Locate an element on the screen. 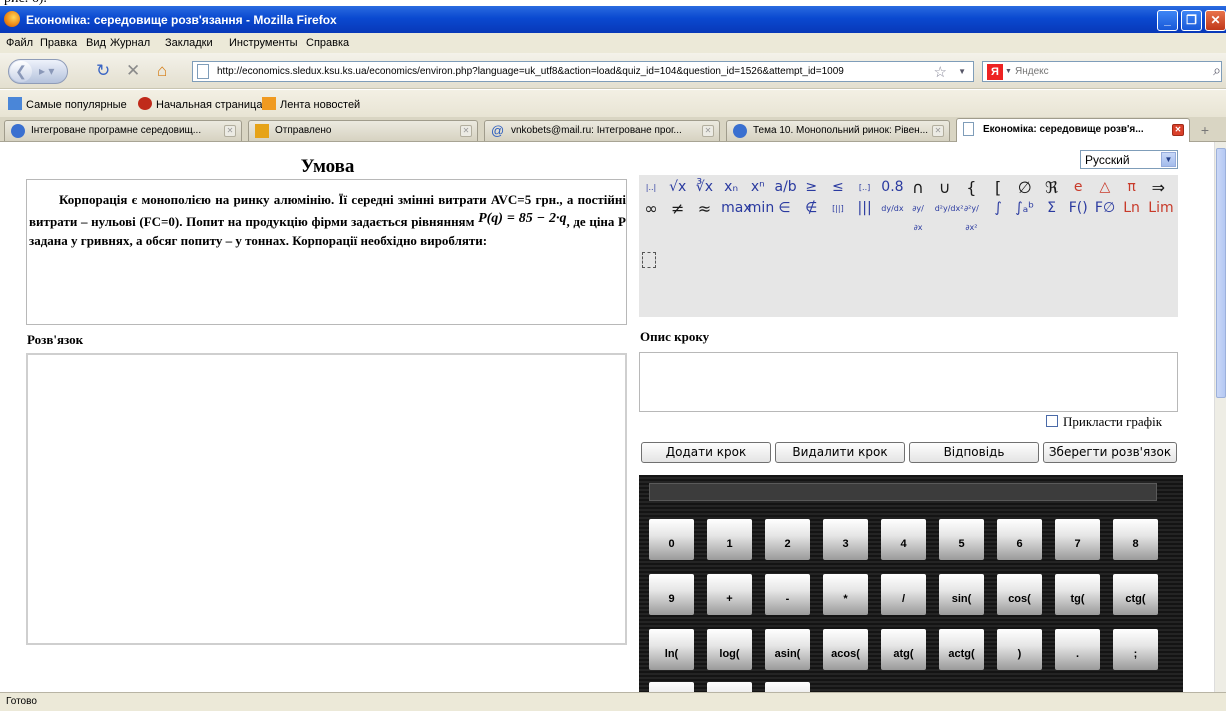  calc-key: 0 is located at coordinates (671, 539).